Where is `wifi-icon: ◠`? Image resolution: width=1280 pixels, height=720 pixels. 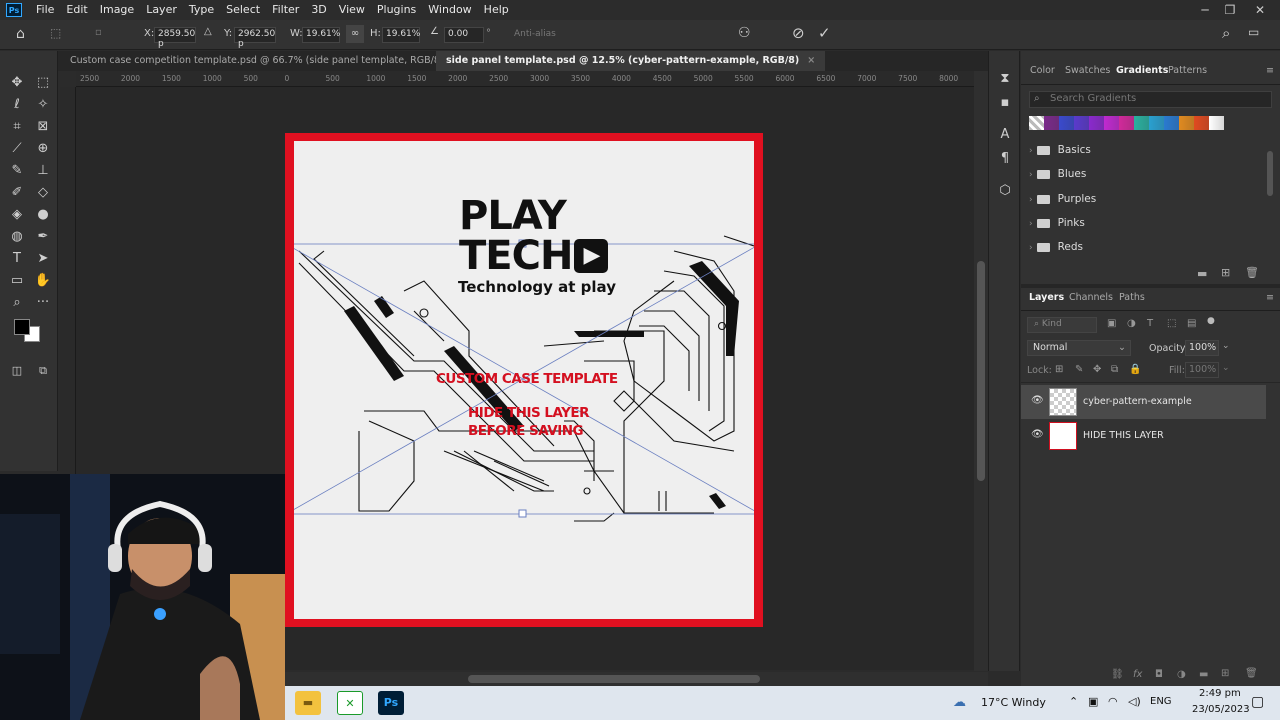 wifi-icon: ◠ is located at coordinates (1113, 701).